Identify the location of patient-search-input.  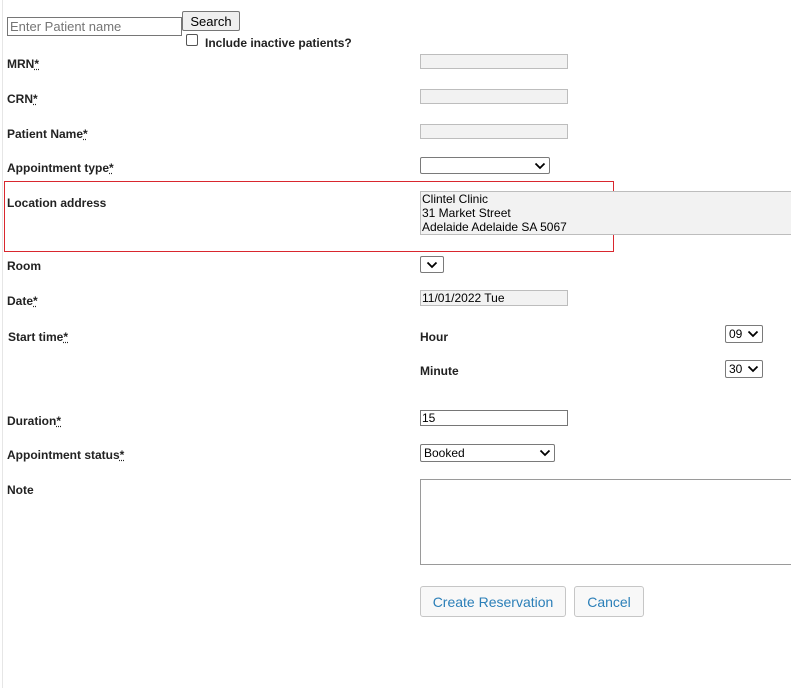
(94, 26).